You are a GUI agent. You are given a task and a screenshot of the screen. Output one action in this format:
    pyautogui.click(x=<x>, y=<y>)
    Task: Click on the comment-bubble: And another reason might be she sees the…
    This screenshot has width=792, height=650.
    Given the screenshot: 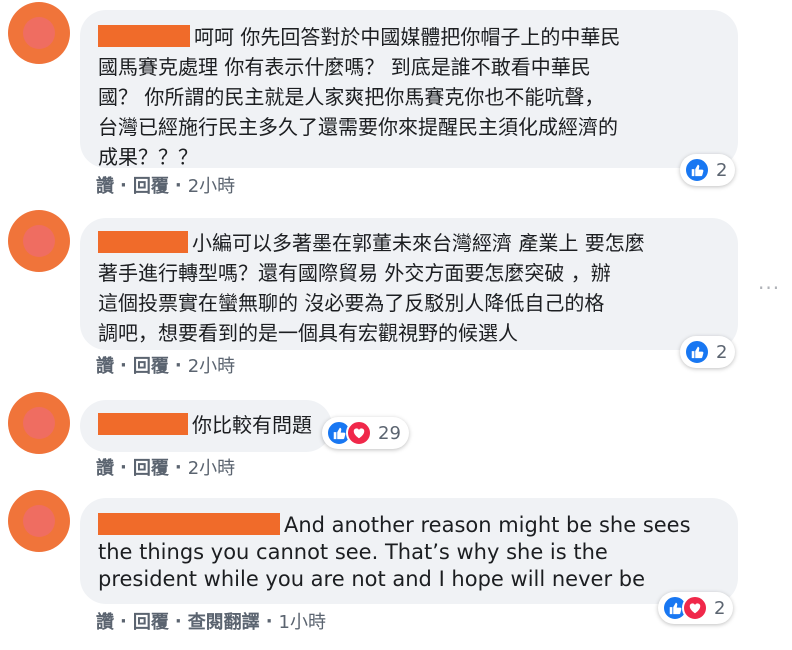 What is the action you would take?
    pyautogui.click(x=409, y=551)
    